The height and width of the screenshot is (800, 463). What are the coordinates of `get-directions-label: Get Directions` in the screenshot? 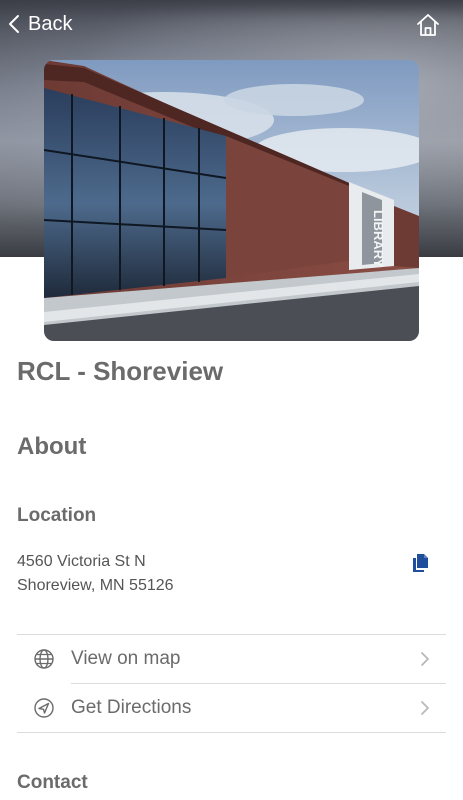 It's located at (131, 707).